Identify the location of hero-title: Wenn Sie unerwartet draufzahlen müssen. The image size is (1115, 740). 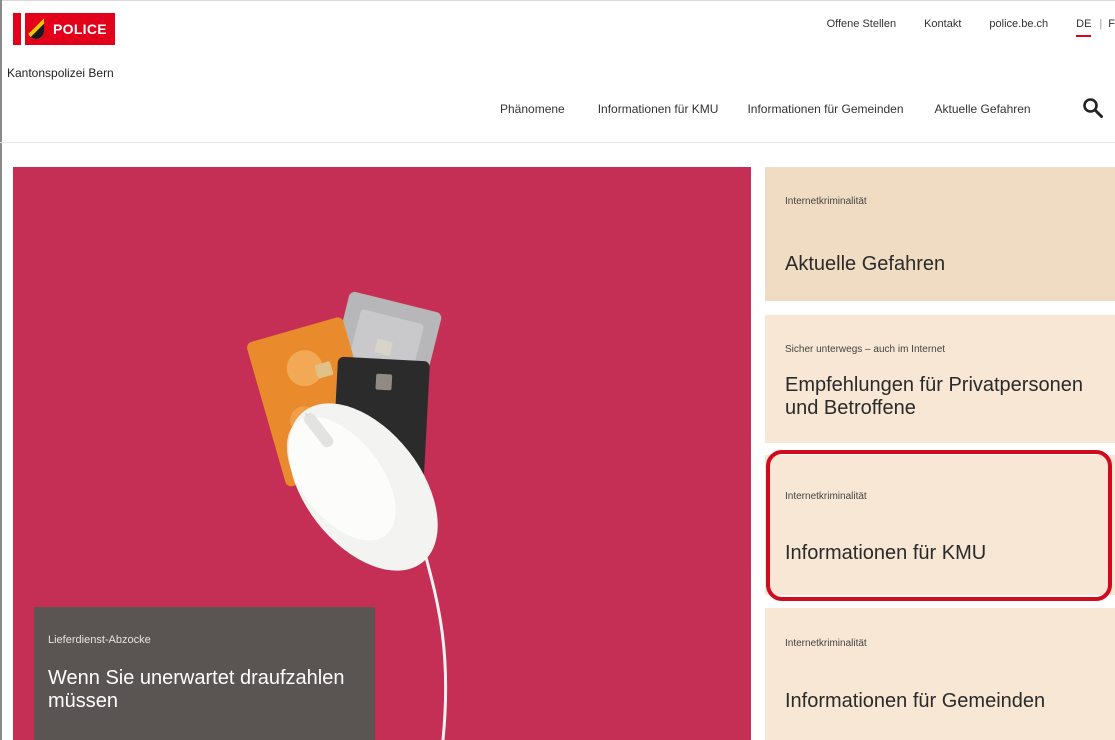
(196, 689).